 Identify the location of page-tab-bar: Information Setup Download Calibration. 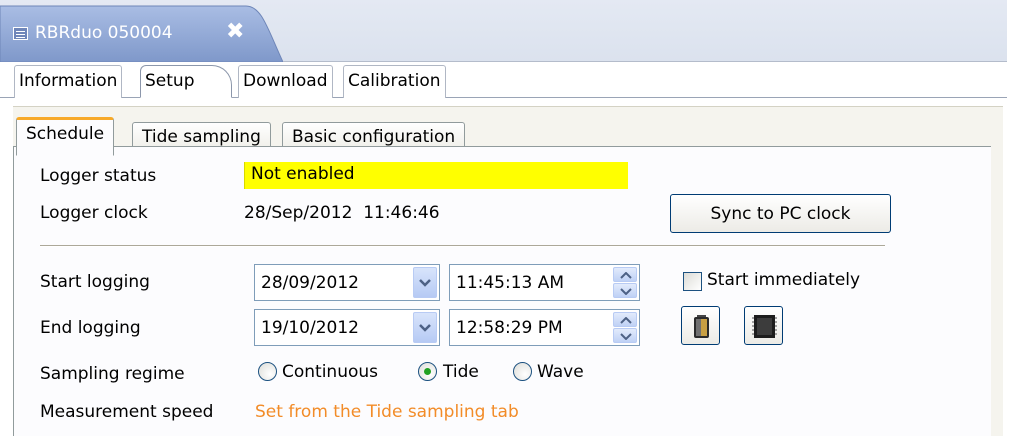
(503, 80).